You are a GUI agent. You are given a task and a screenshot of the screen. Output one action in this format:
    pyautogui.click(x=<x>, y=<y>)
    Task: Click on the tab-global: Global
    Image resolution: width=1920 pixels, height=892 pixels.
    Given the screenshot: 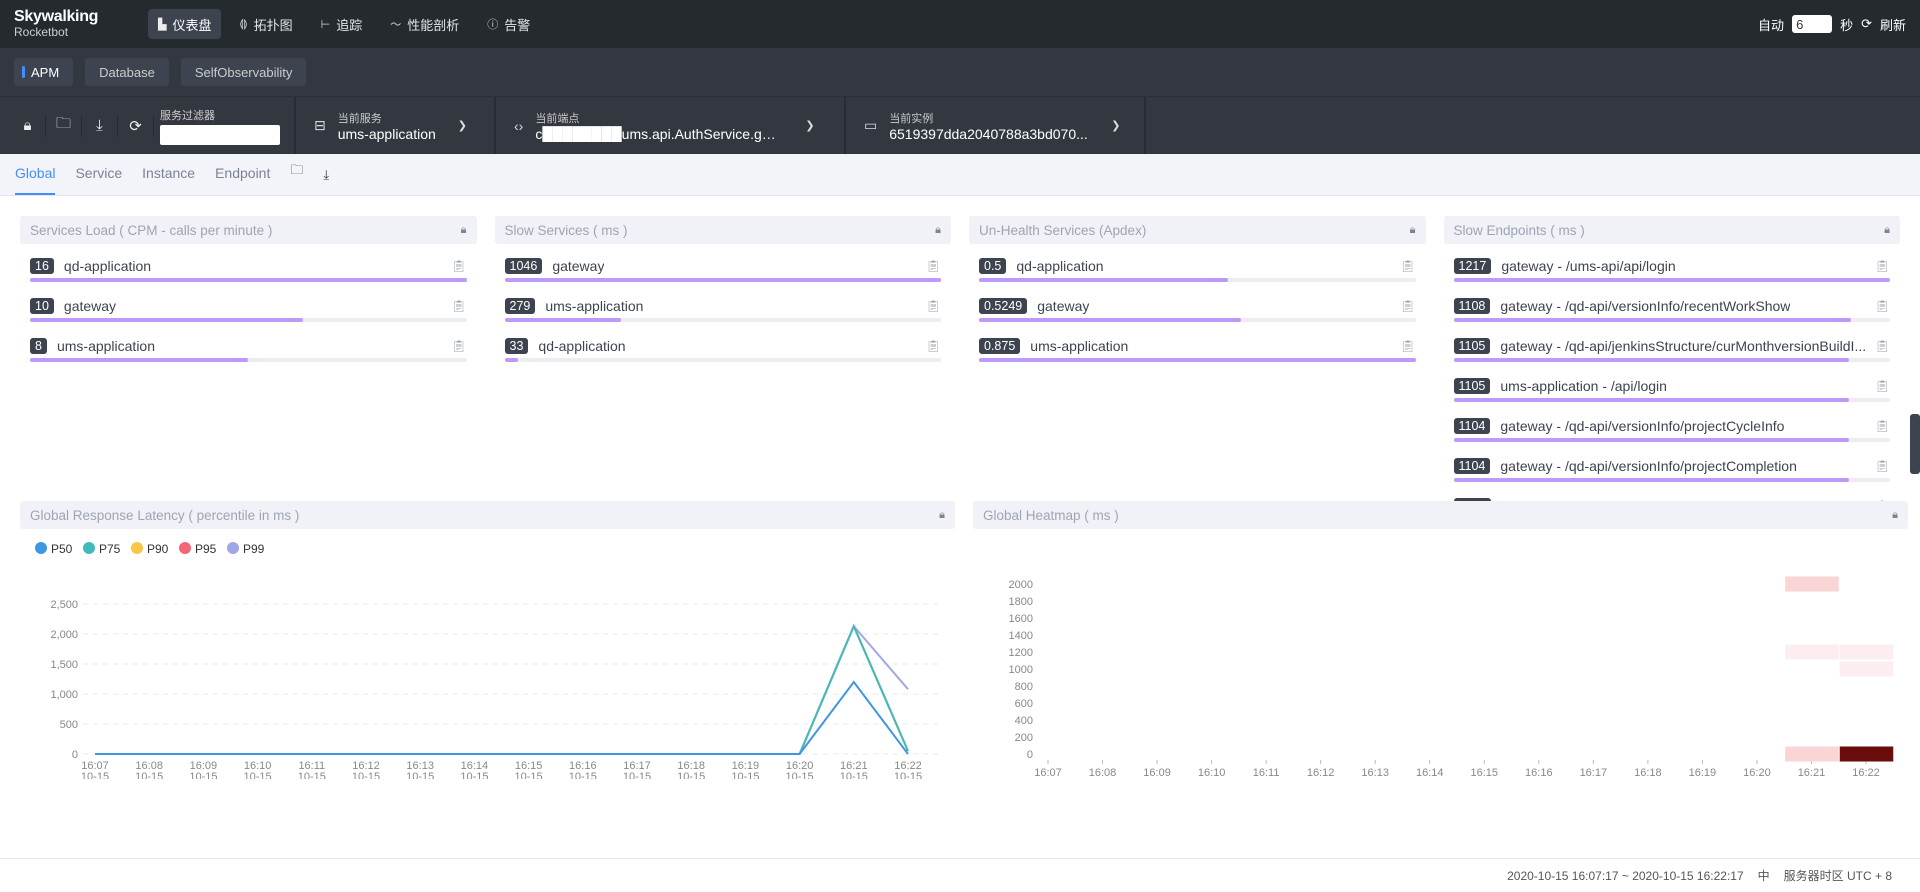 What is the action you would take?
    pyautogui.click(x=35, y=180)
    